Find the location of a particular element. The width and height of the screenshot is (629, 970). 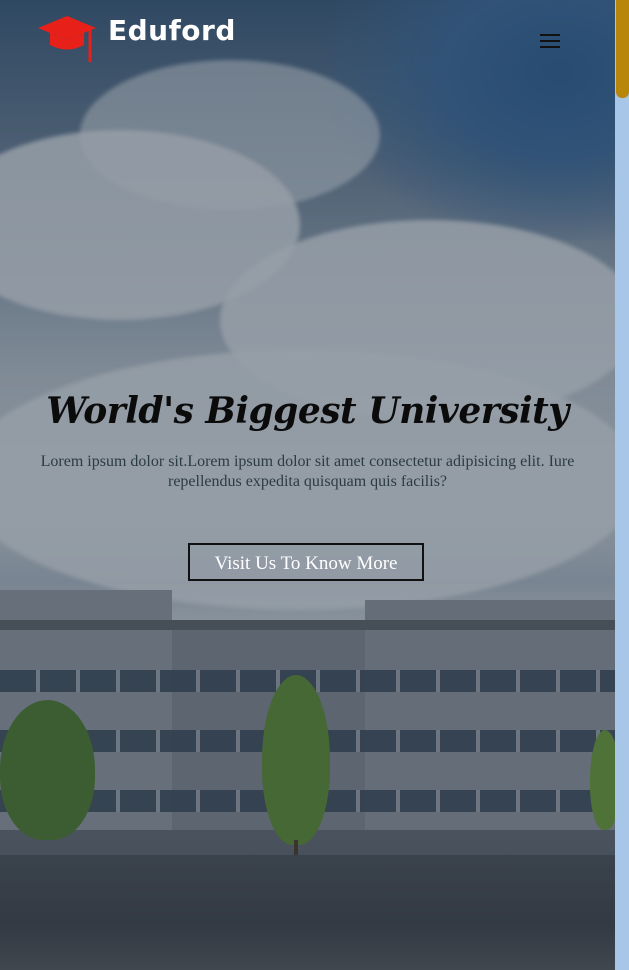

brand-name: Eduford is located at coordinates (172, 30).